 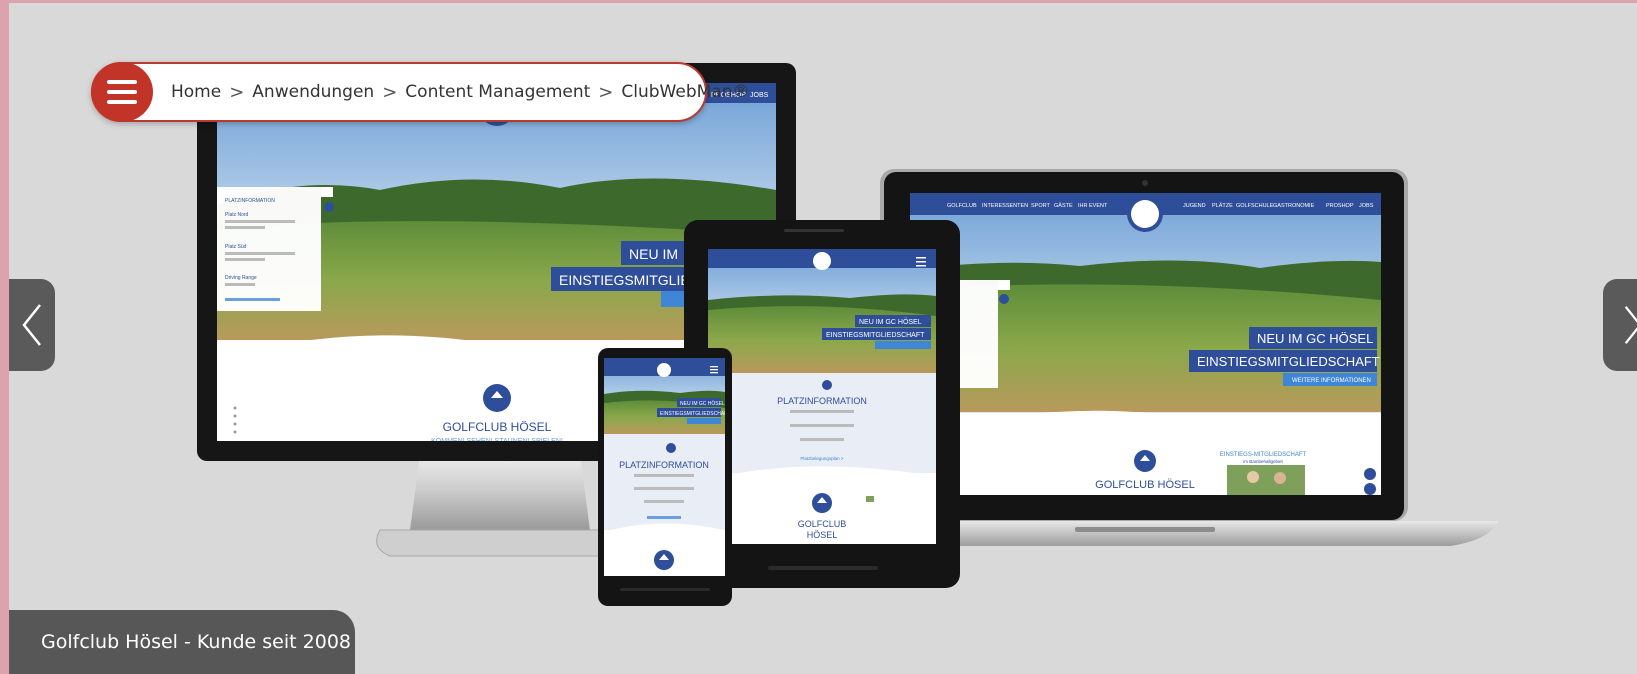 What do you see at coordinates (962, 206) in the screenshot?
I see `laptop-nav-golfclub: GOLFCLUB` at bounding box center [962, 206].